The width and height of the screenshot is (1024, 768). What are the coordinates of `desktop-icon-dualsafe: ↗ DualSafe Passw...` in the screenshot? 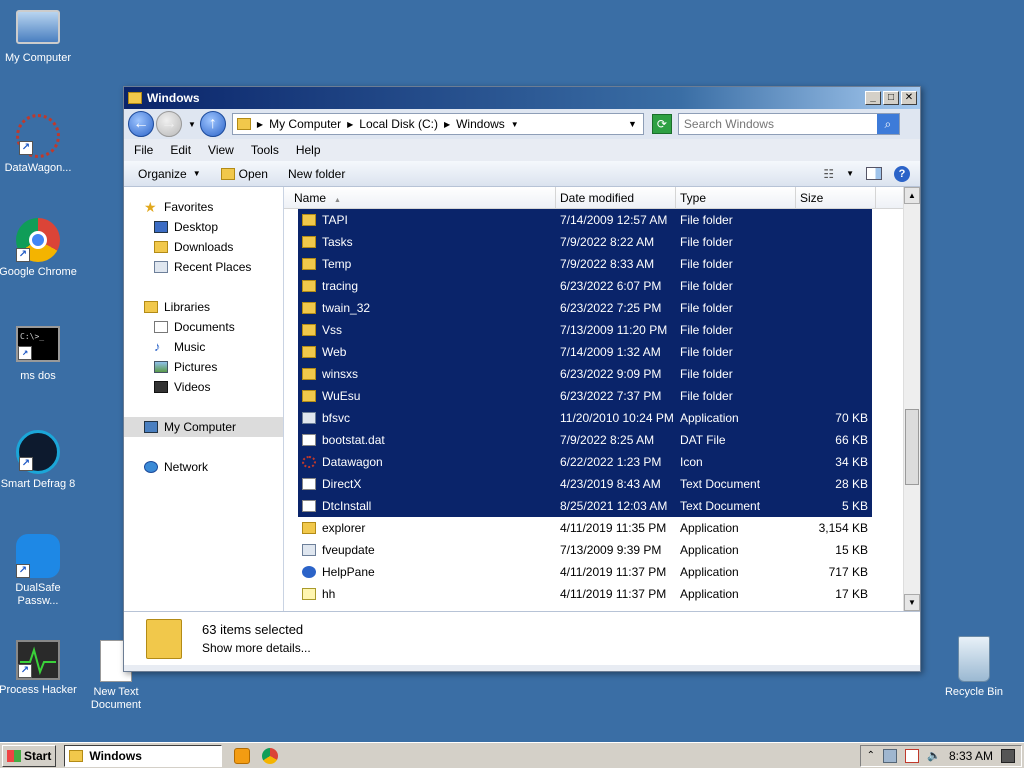 It's located at (39, 571).